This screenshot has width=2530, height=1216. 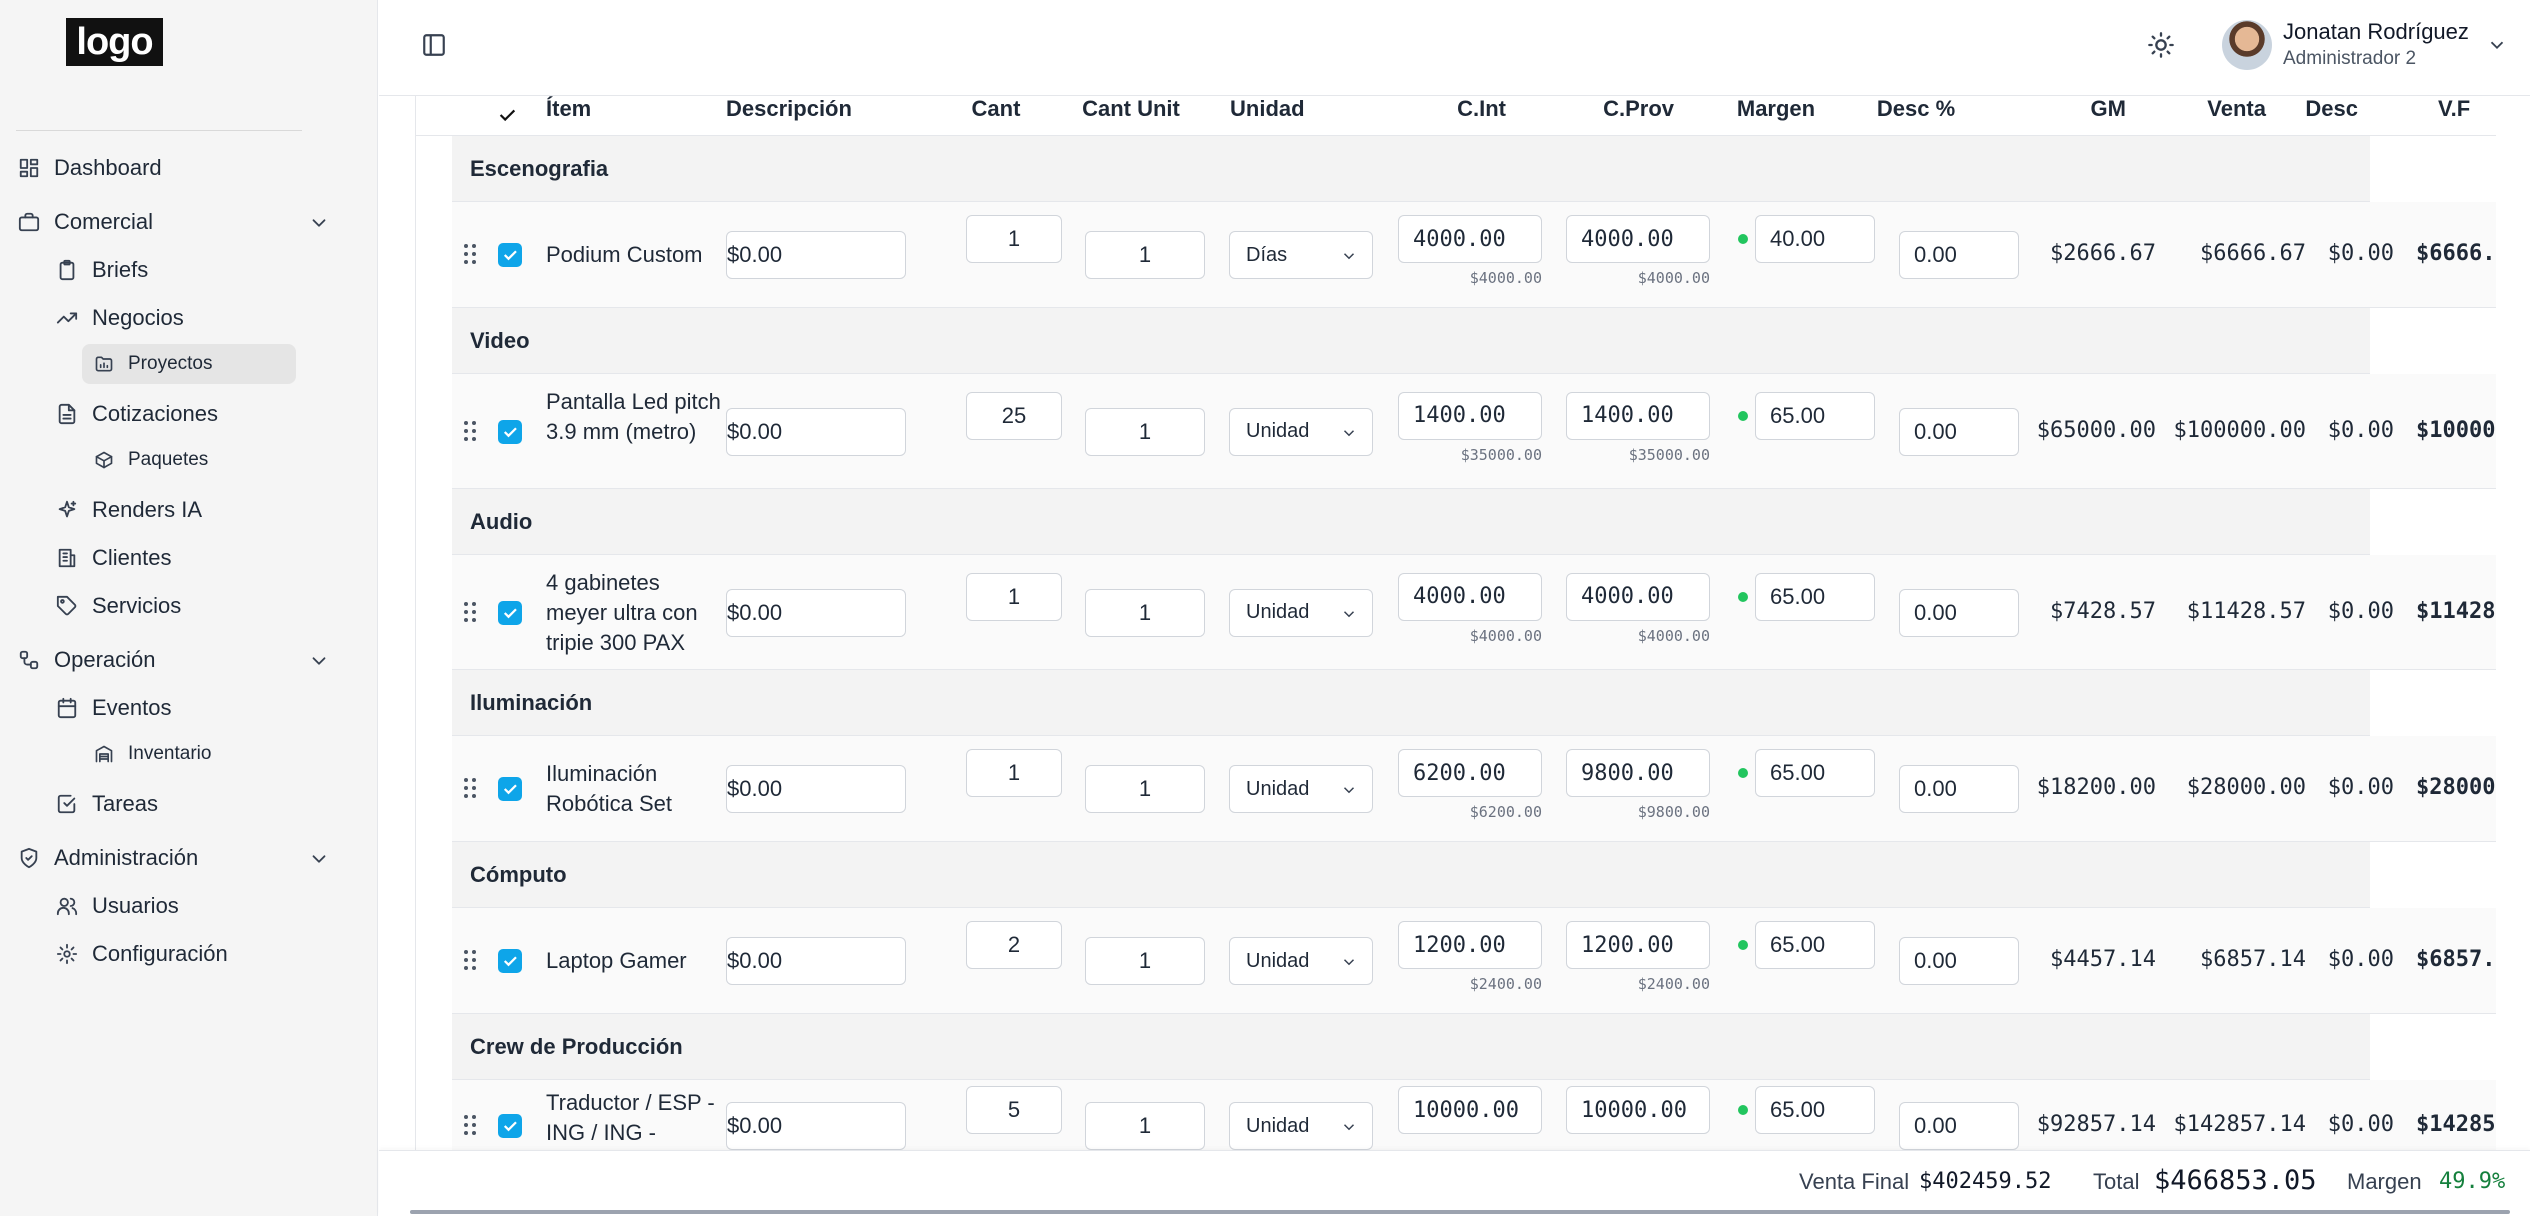 What do you see at coordinates (1470, 1110) in the screenshot?
I see `internal-cost-input: 10000.00` at bounding box center [1470, 1110].